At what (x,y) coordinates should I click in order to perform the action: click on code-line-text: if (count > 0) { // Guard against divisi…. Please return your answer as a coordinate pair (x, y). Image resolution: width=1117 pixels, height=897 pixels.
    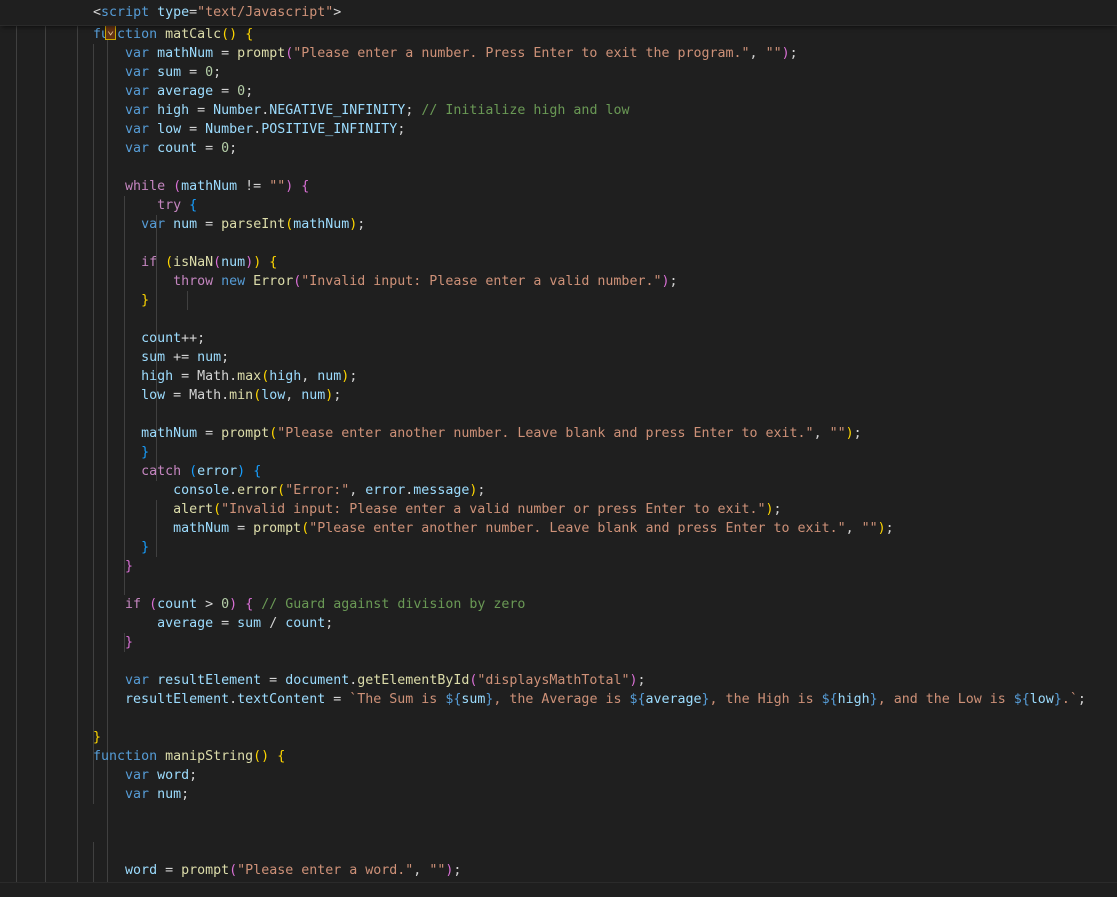
    Looking at the image, I should click on (293, 604).